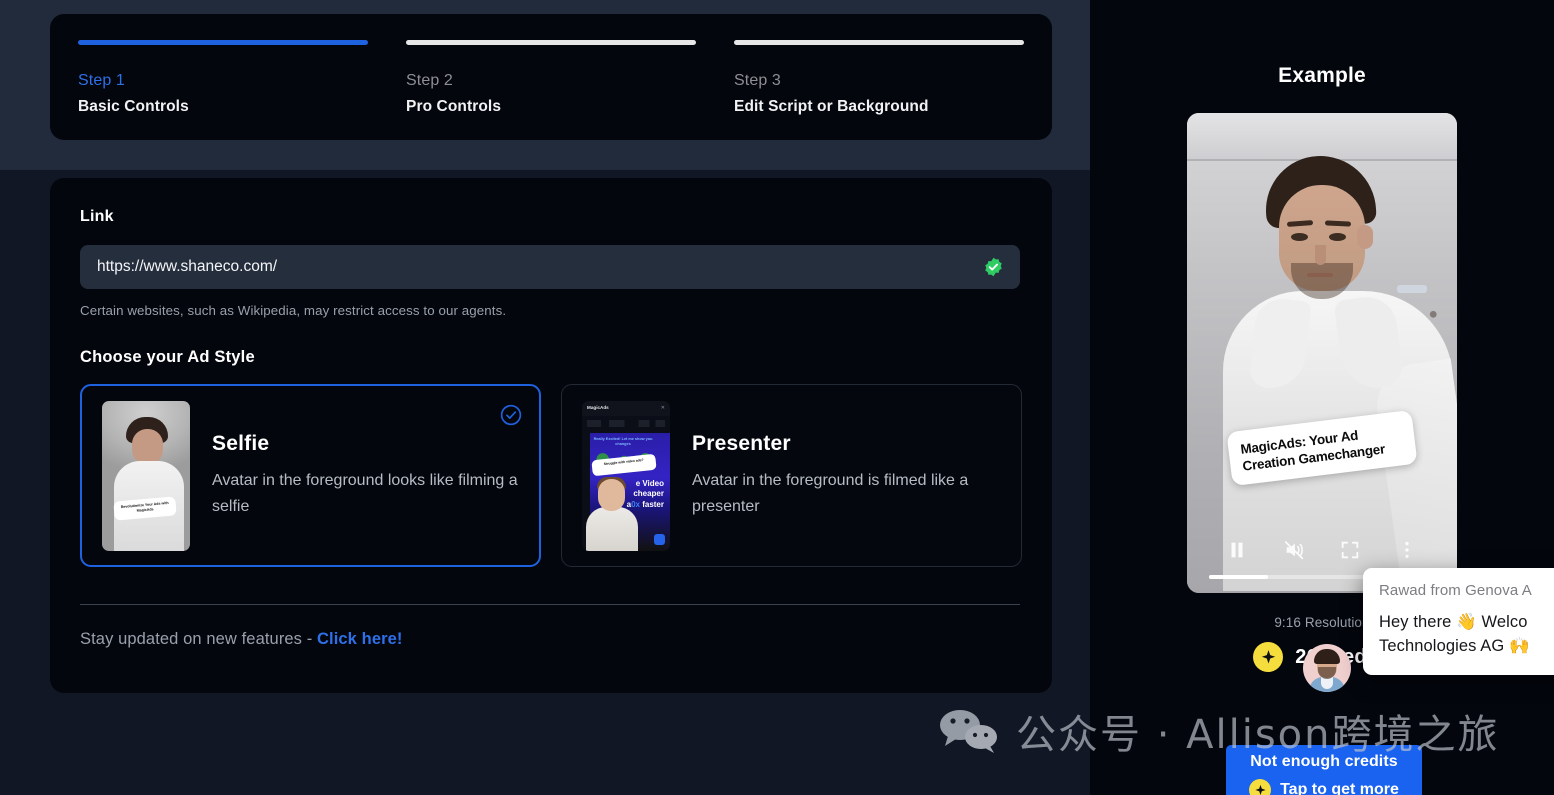  I want to click on chat-message: Hey there 👋 Welco Technologies AG 🙌, so click(1466, 635).